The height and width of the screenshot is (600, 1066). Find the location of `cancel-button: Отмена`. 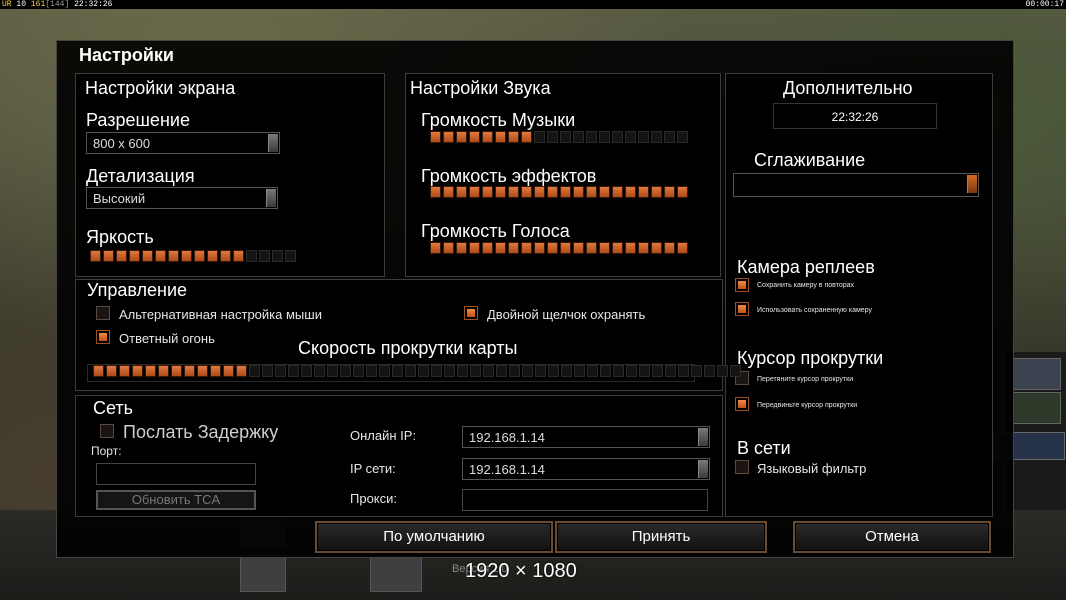

cancel-button: Отмена is located at coordinates (892, 537).